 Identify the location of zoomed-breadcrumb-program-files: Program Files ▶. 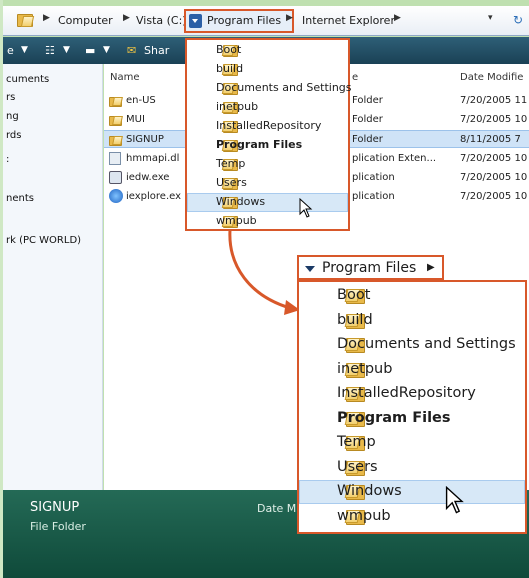
(370, 267).